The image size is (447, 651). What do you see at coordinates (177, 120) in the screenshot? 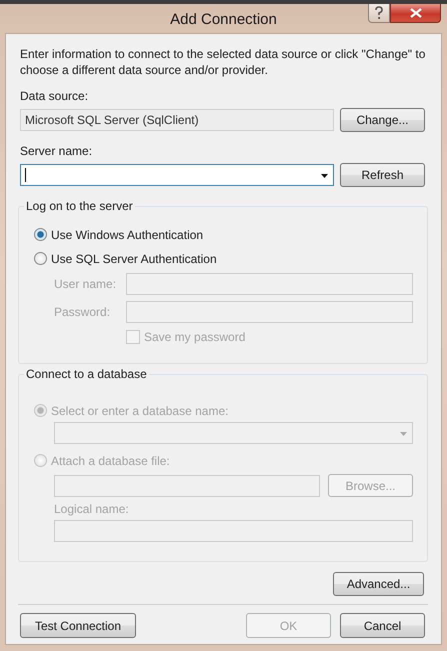
I see `data-source-field: Microsoft SQL Server (SqlClient)` at bounding box center [177, 120].